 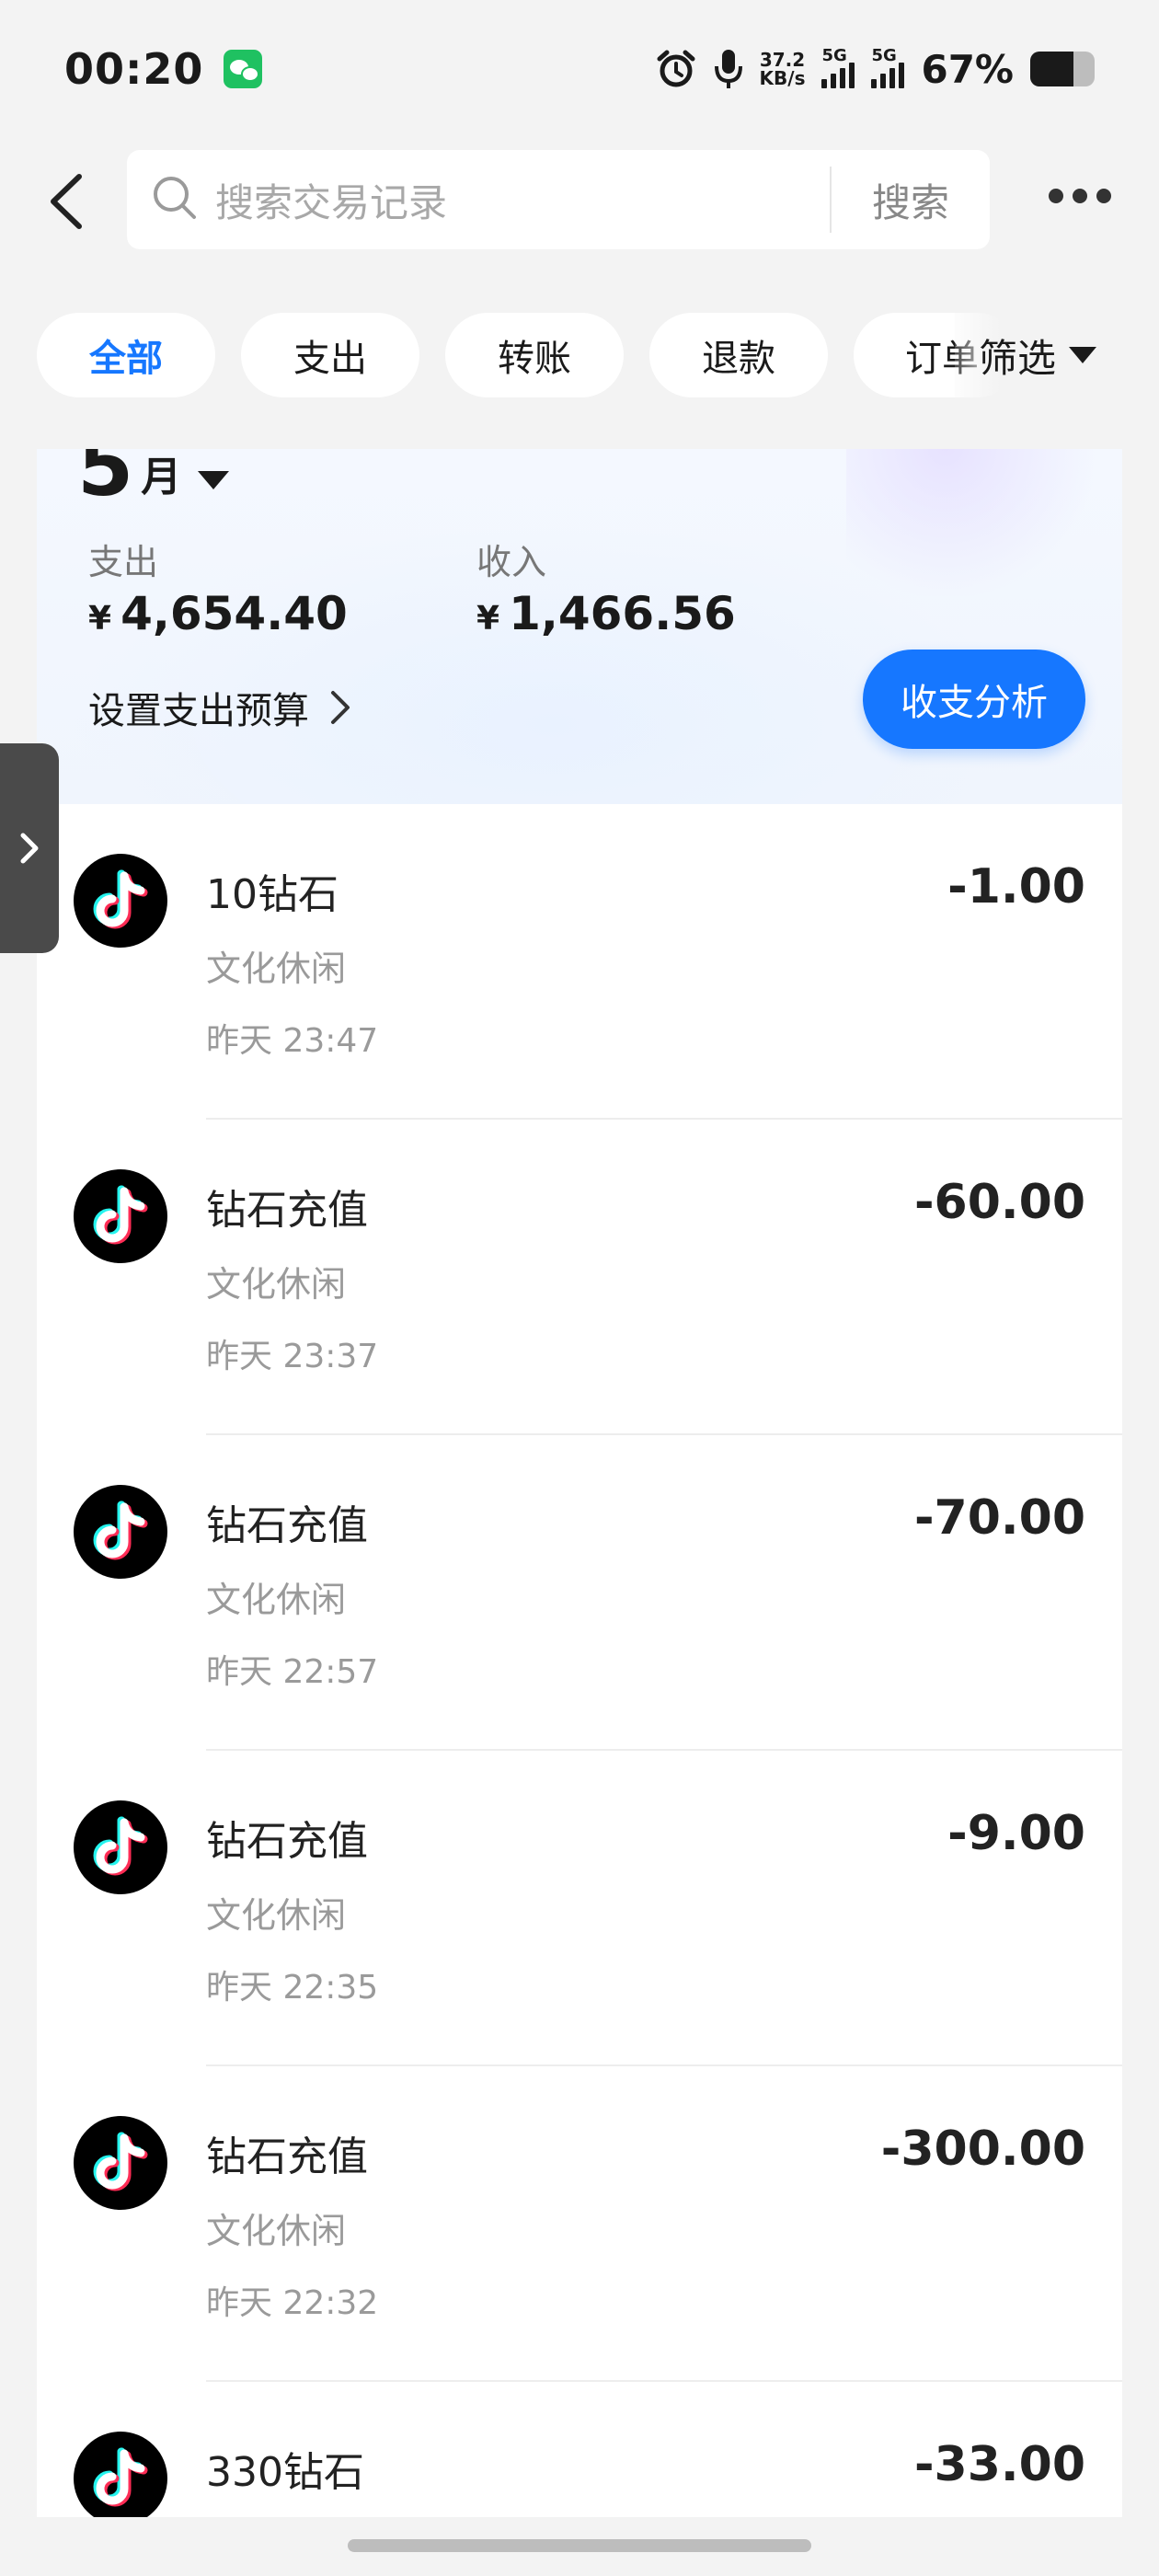 I want to click on transaction-amount: -60.00, so click(x=999, y=1202).